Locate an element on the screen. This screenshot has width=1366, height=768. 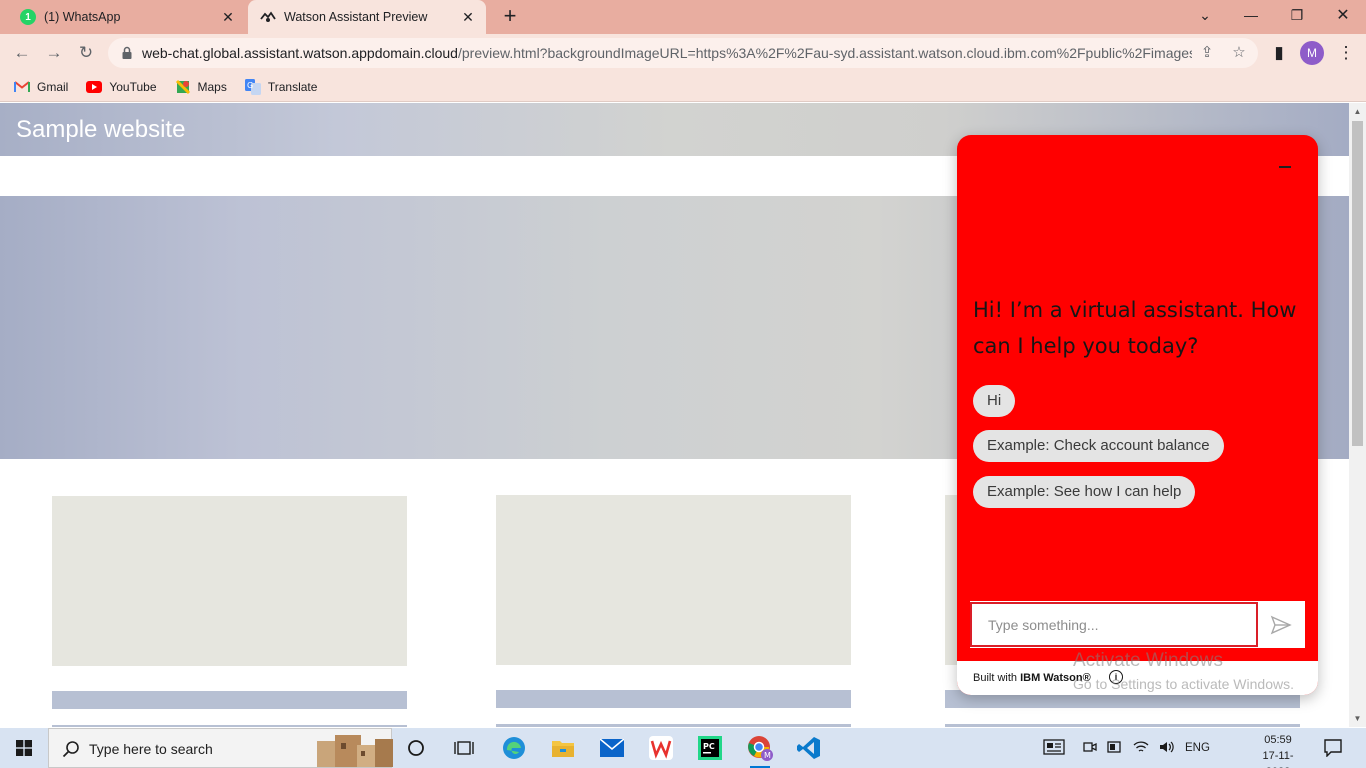
minimize-chat-icon is located at coordinates (1286, 167).